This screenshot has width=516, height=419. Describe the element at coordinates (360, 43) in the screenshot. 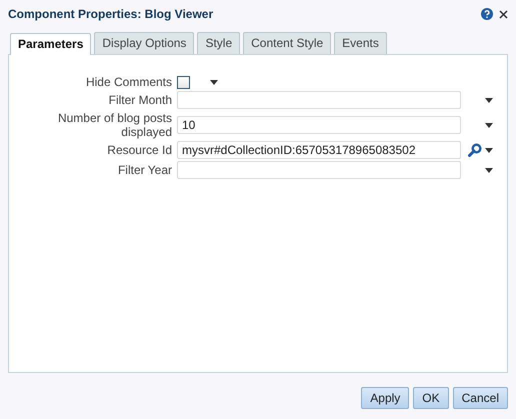

I see `tab: Events` at that location.